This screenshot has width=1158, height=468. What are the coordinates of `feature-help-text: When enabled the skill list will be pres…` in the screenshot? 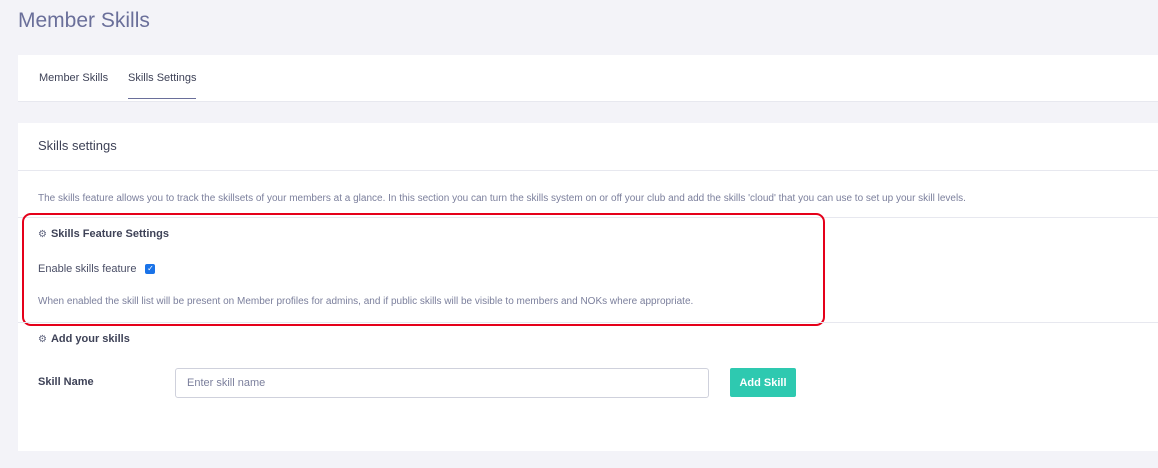 It's located at (366, 301).